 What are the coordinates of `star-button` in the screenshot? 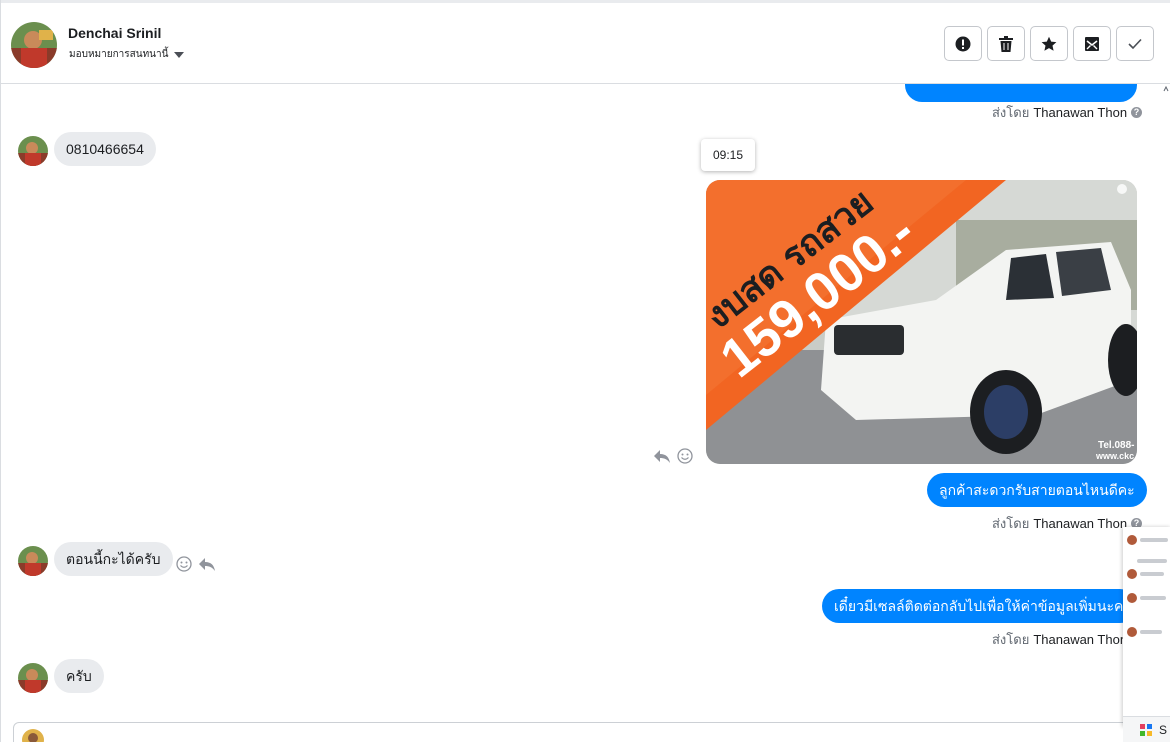 It's located at (1049, 43).